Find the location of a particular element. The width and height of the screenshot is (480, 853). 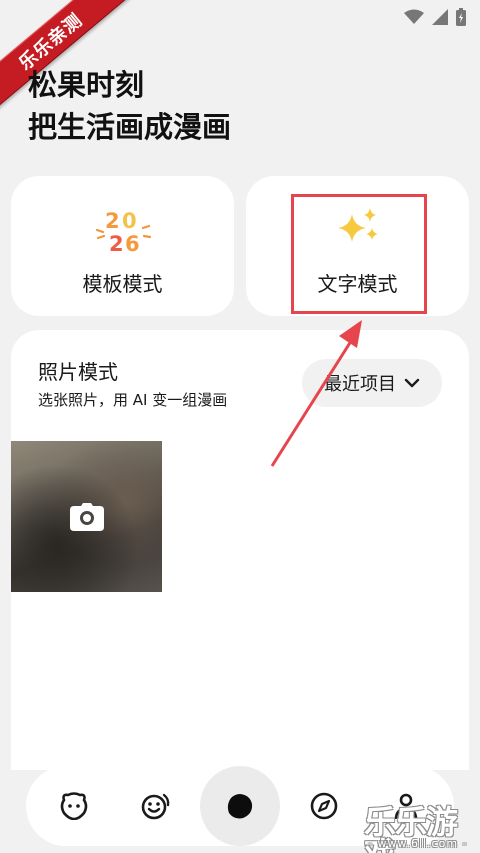

nav-item-pet is located at coordinates (74, 806).